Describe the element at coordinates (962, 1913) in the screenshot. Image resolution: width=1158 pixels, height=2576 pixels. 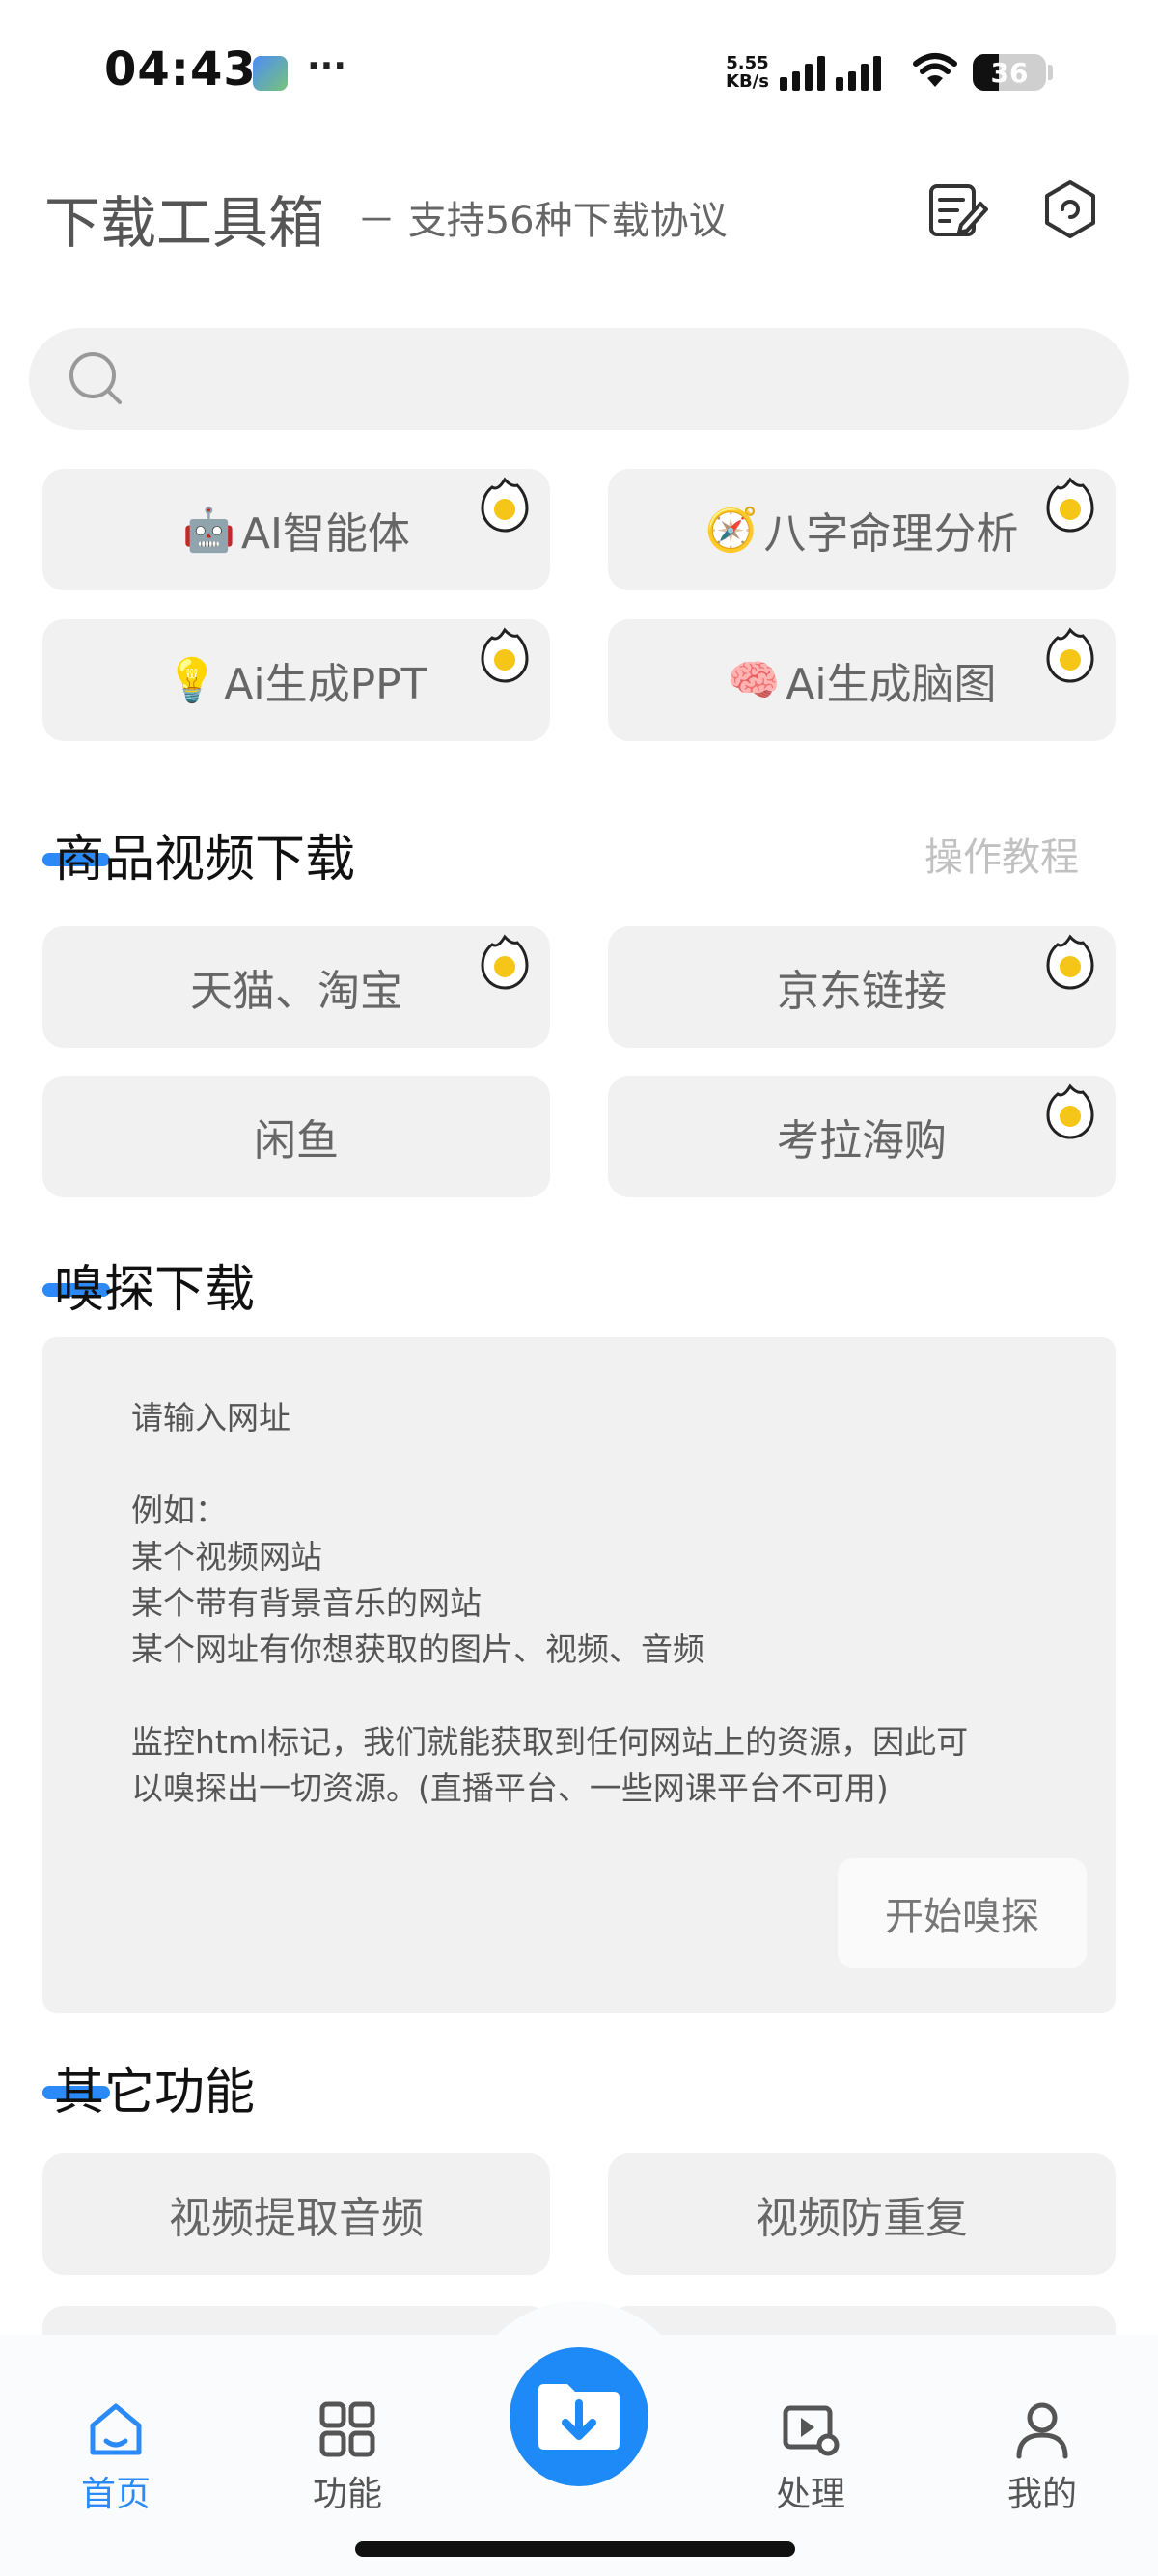
I see `start-sniff-button: 开始嗅探` at that location.